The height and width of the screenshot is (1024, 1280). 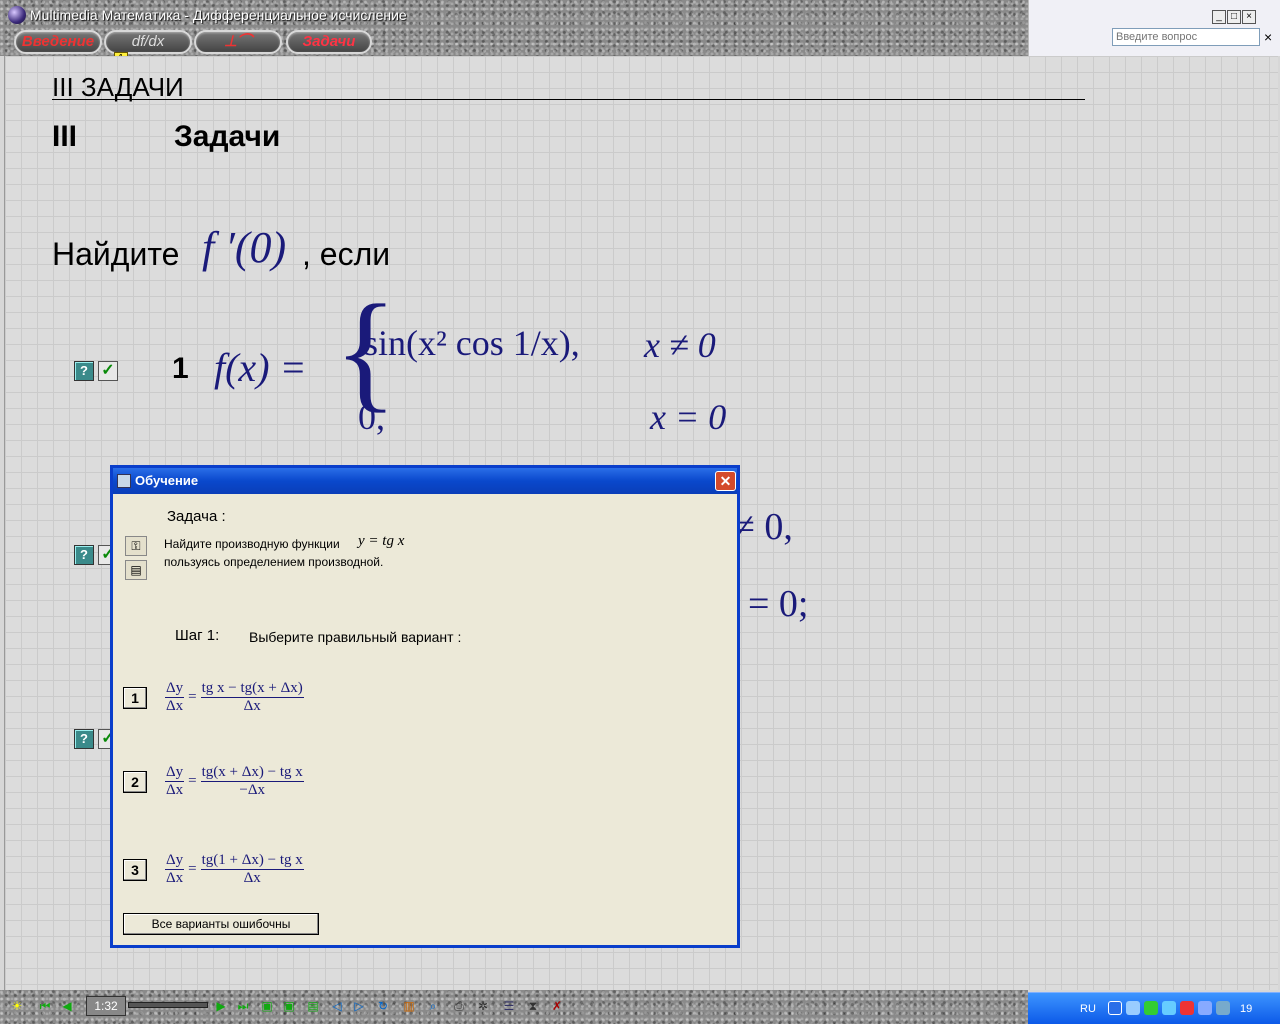 I want to click on prompt-fprime: f ′(0), so click(x=244, y=247).